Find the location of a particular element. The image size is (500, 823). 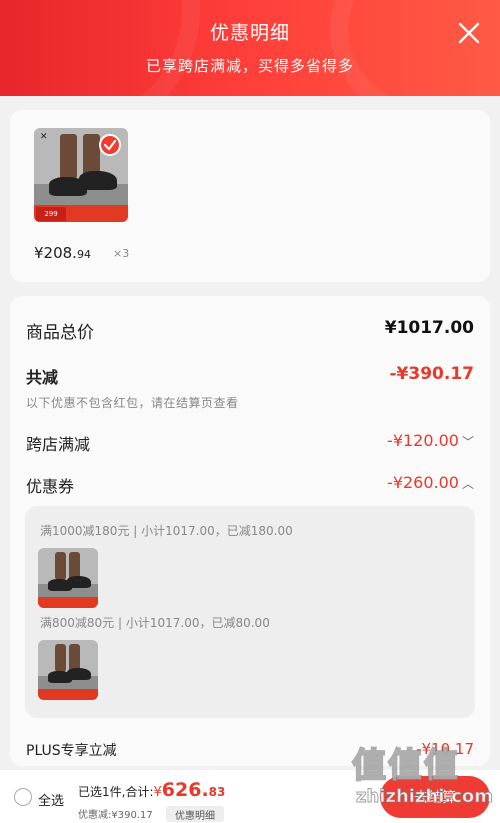

coupon-item-text: 满800减80元 | 小计1017.00，已减80.00 is located at coordinates (155, 623).